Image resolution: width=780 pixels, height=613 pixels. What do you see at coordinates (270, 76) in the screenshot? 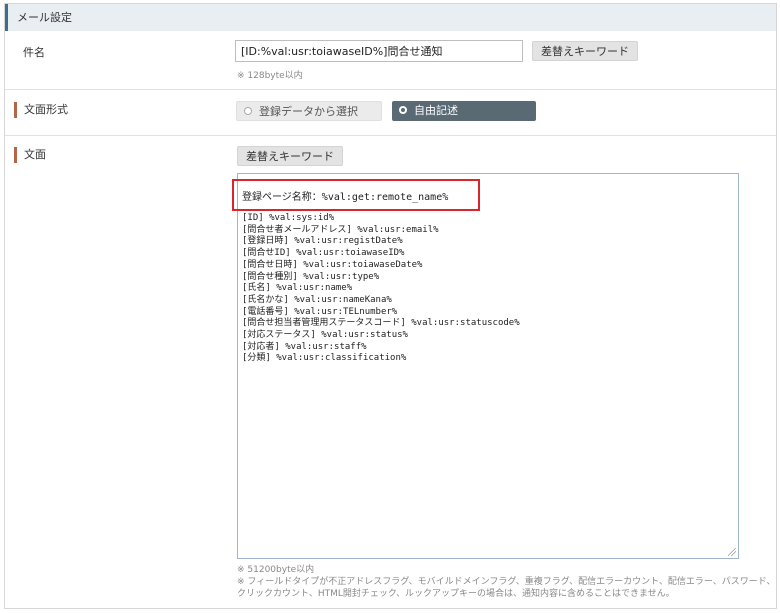
I see `subject-note: ※ 128byte以内` at bounding box center [270, 76].